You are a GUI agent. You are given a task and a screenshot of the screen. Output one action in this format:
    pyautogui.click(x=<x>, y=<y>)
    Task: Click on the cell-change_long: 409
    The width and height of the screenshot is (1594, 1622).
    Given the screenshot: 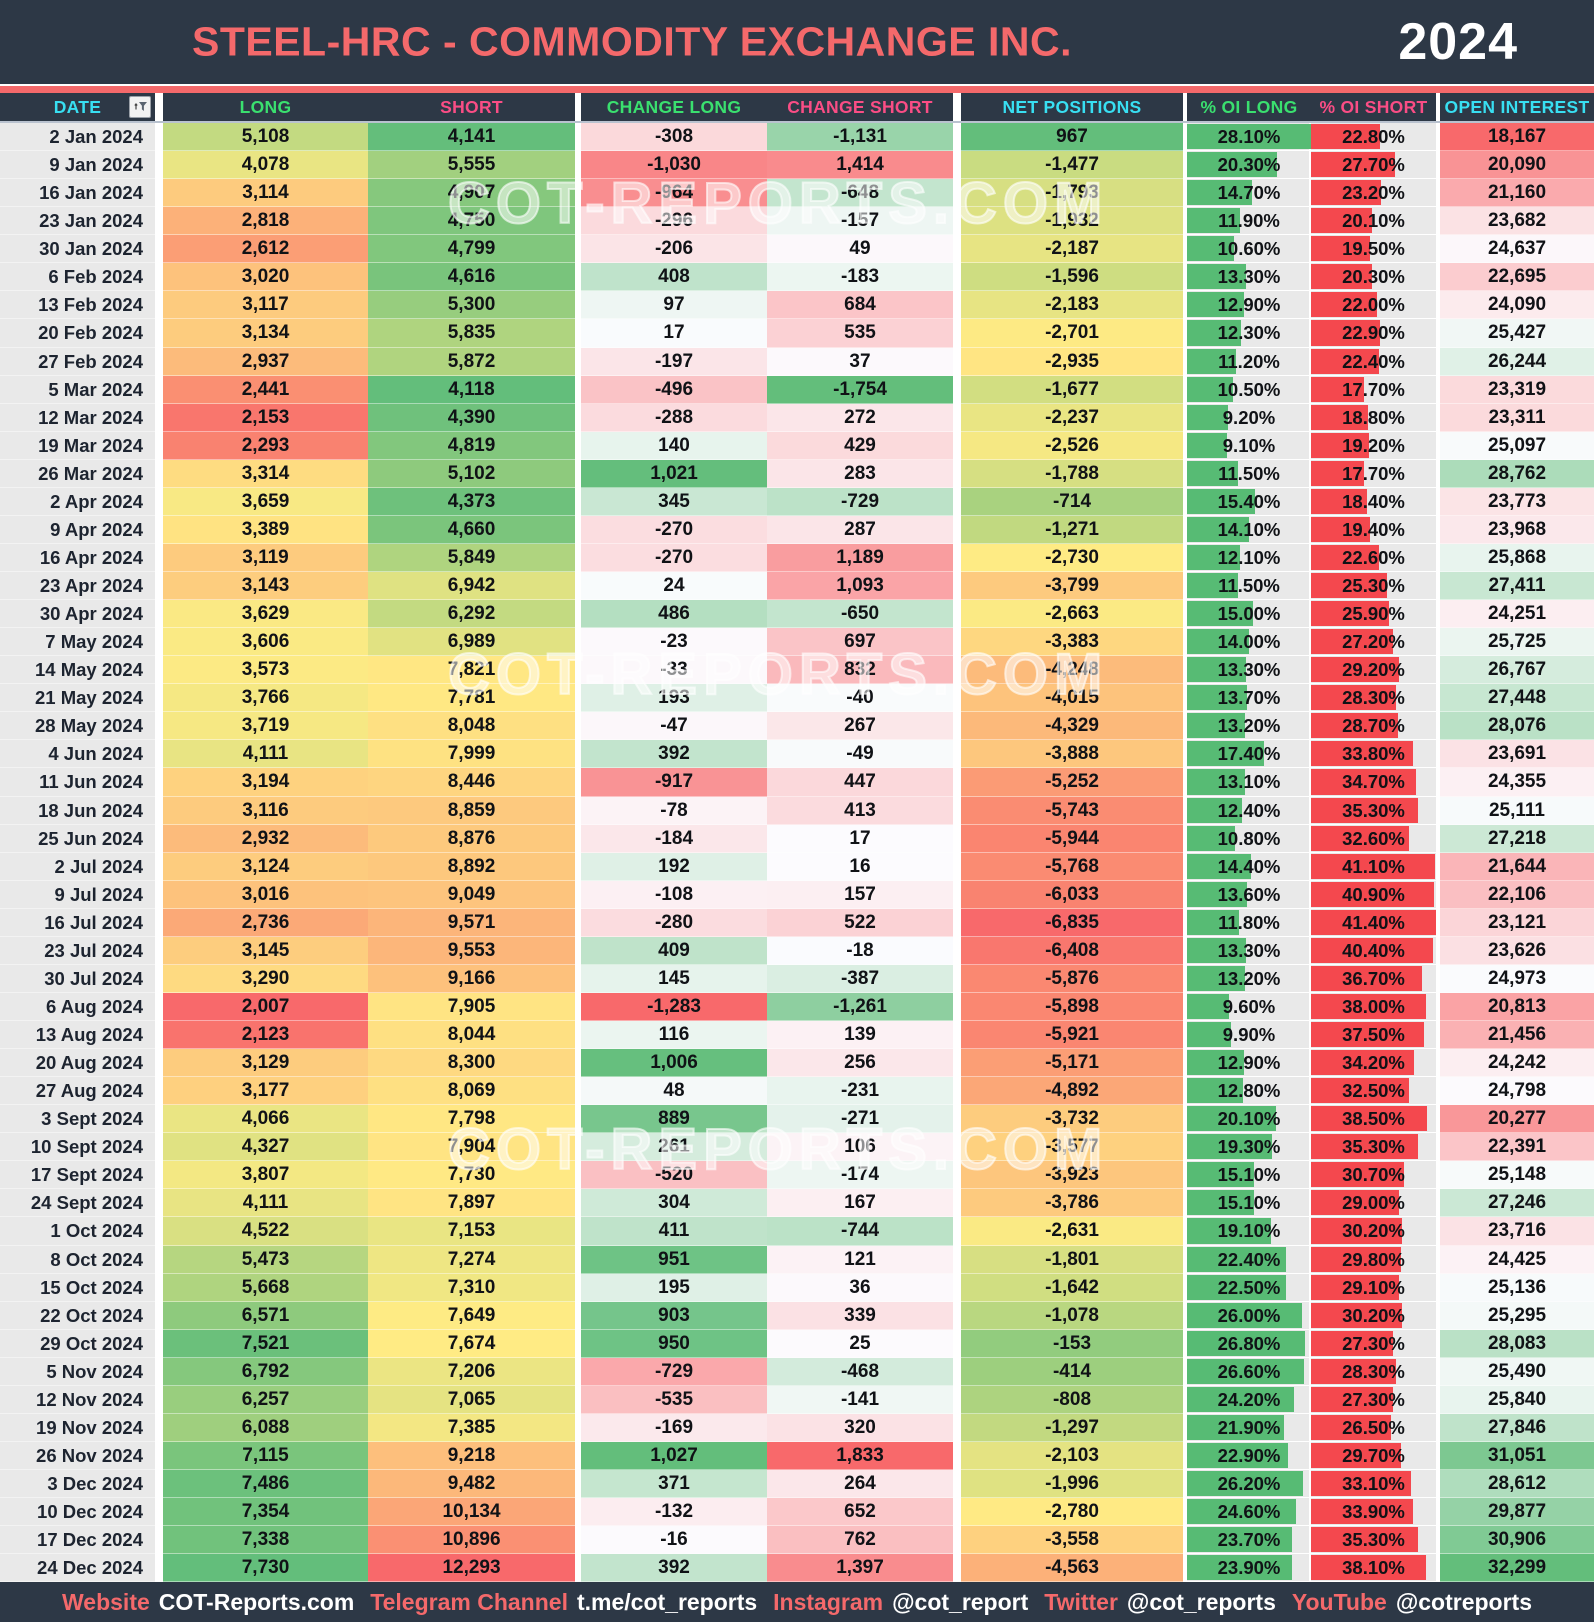 What is the action you would take?
    pyautogui.click(x=674, y=950)
    